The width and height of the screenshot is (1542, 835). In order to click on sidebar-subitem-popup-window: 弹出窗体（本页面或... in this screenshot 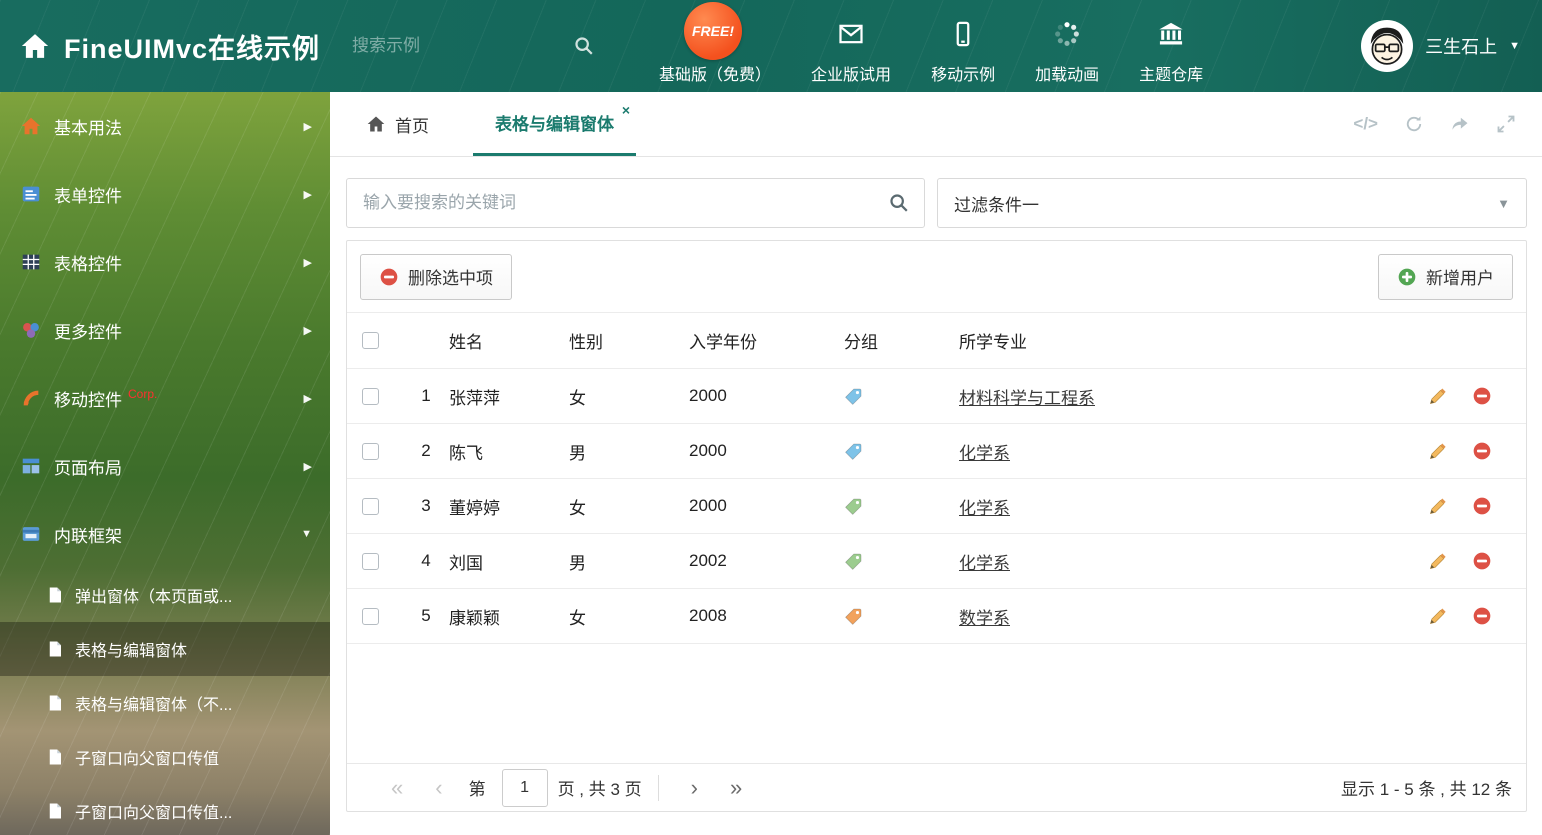, I will do `click(165, 595)`.